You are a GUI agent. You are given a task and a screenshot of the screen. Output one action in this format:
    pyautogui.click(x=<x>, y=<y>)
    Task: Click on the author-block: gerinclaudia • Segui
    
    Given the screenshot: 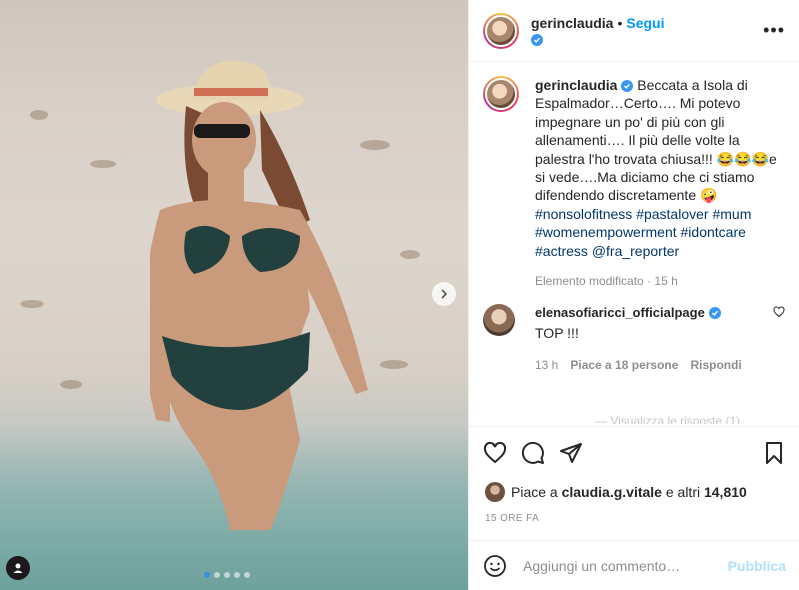 What is the action you would take?
    pyautogui.click(x=598, y=31)
    